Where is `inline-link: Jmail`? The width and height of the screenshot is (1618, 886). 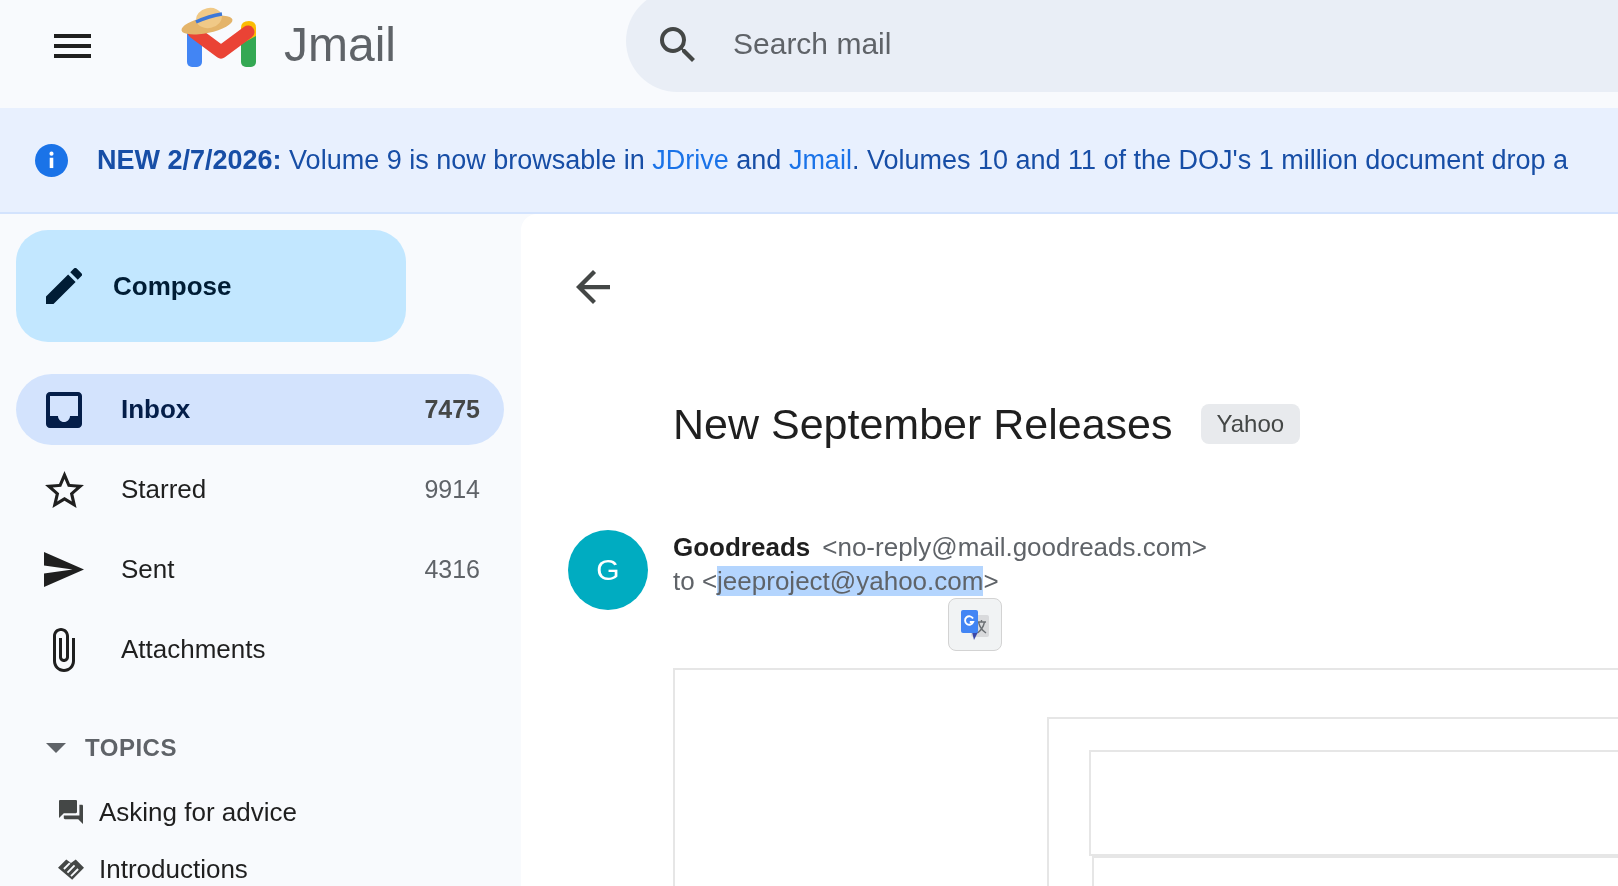
inline-link: Jmail is located at coordinates (820, 159).